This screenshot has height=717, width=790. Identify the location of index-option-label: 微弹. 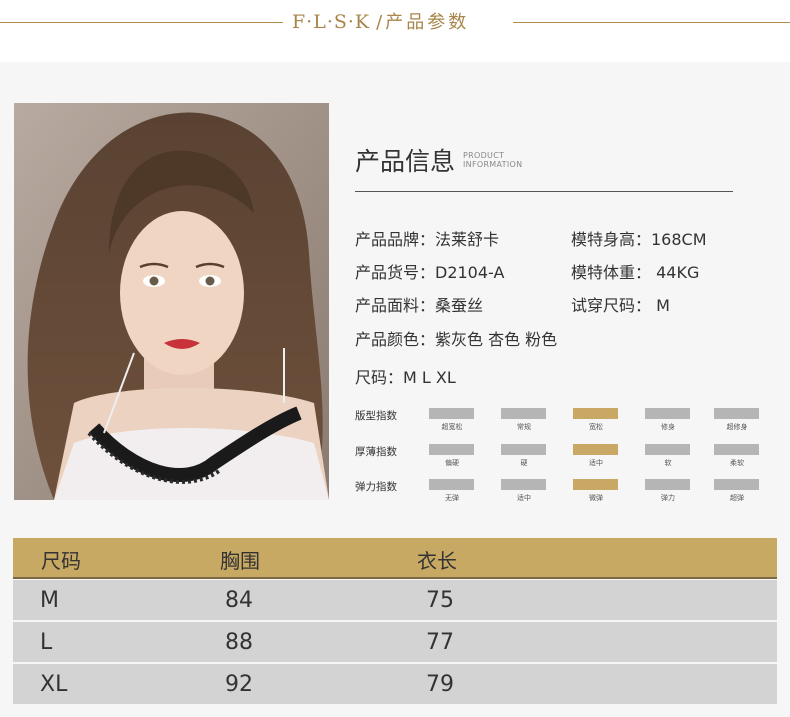
(596, 498).